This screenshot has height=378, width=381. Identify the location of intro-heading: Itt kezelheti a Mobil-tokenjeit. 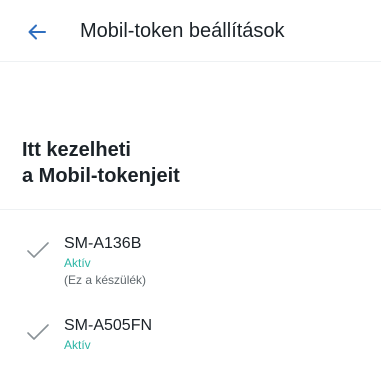
(101, 163).